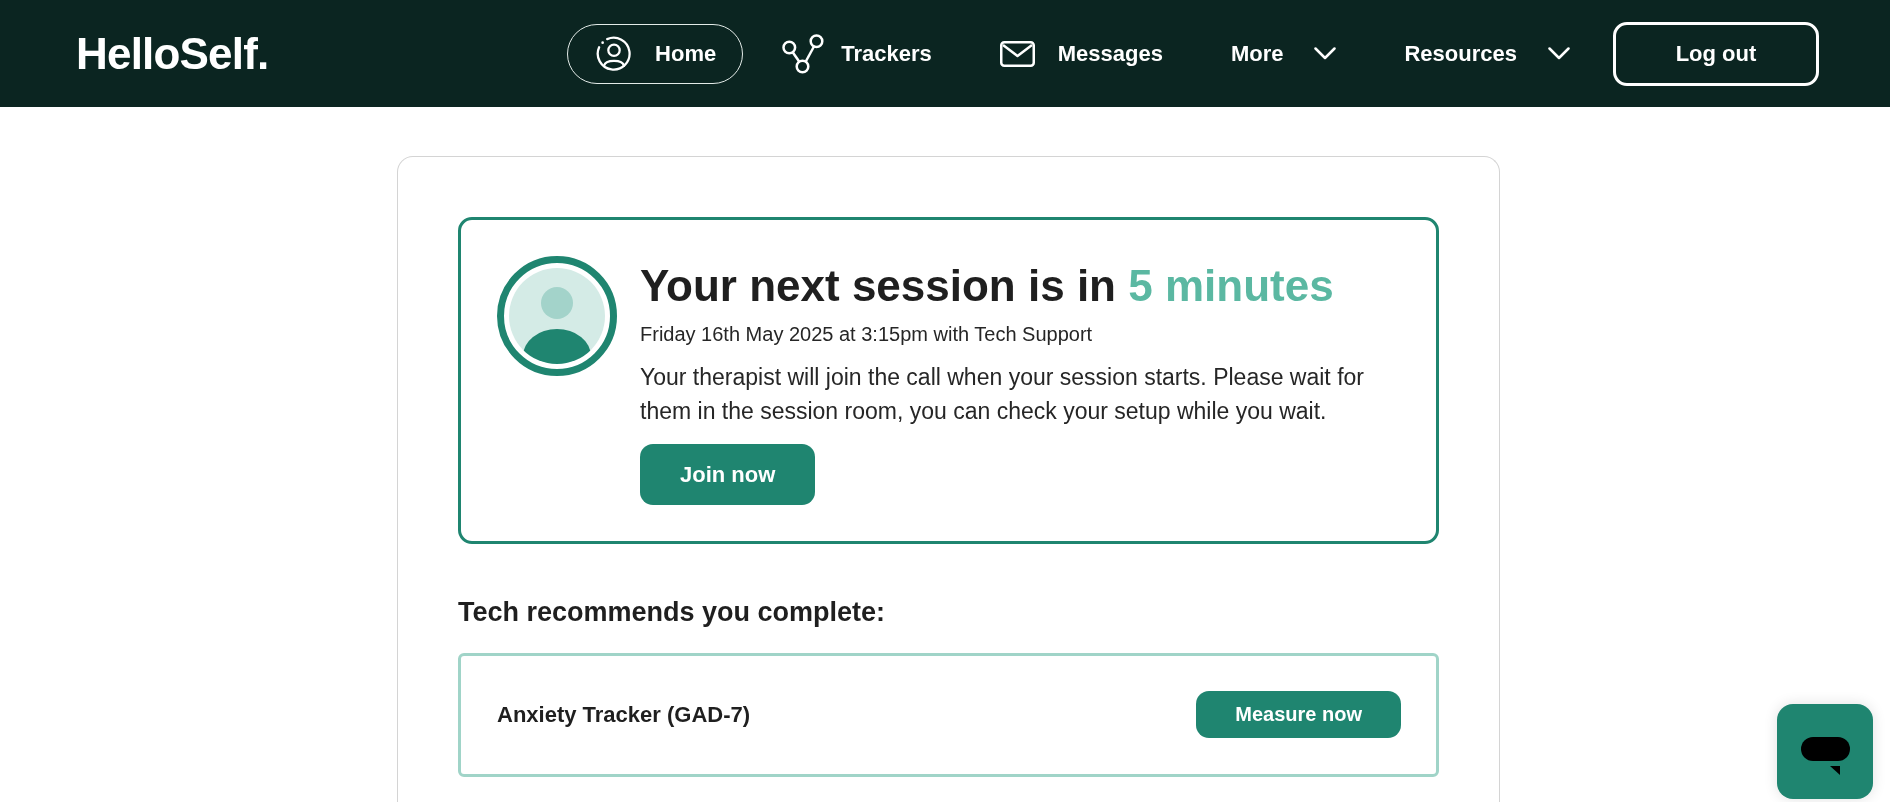 The image size is (1890, 802). What do you see at coordinates (1017, 53) in the screenshot?
I see `envelope-icon` at bounding box center [1017, 53].